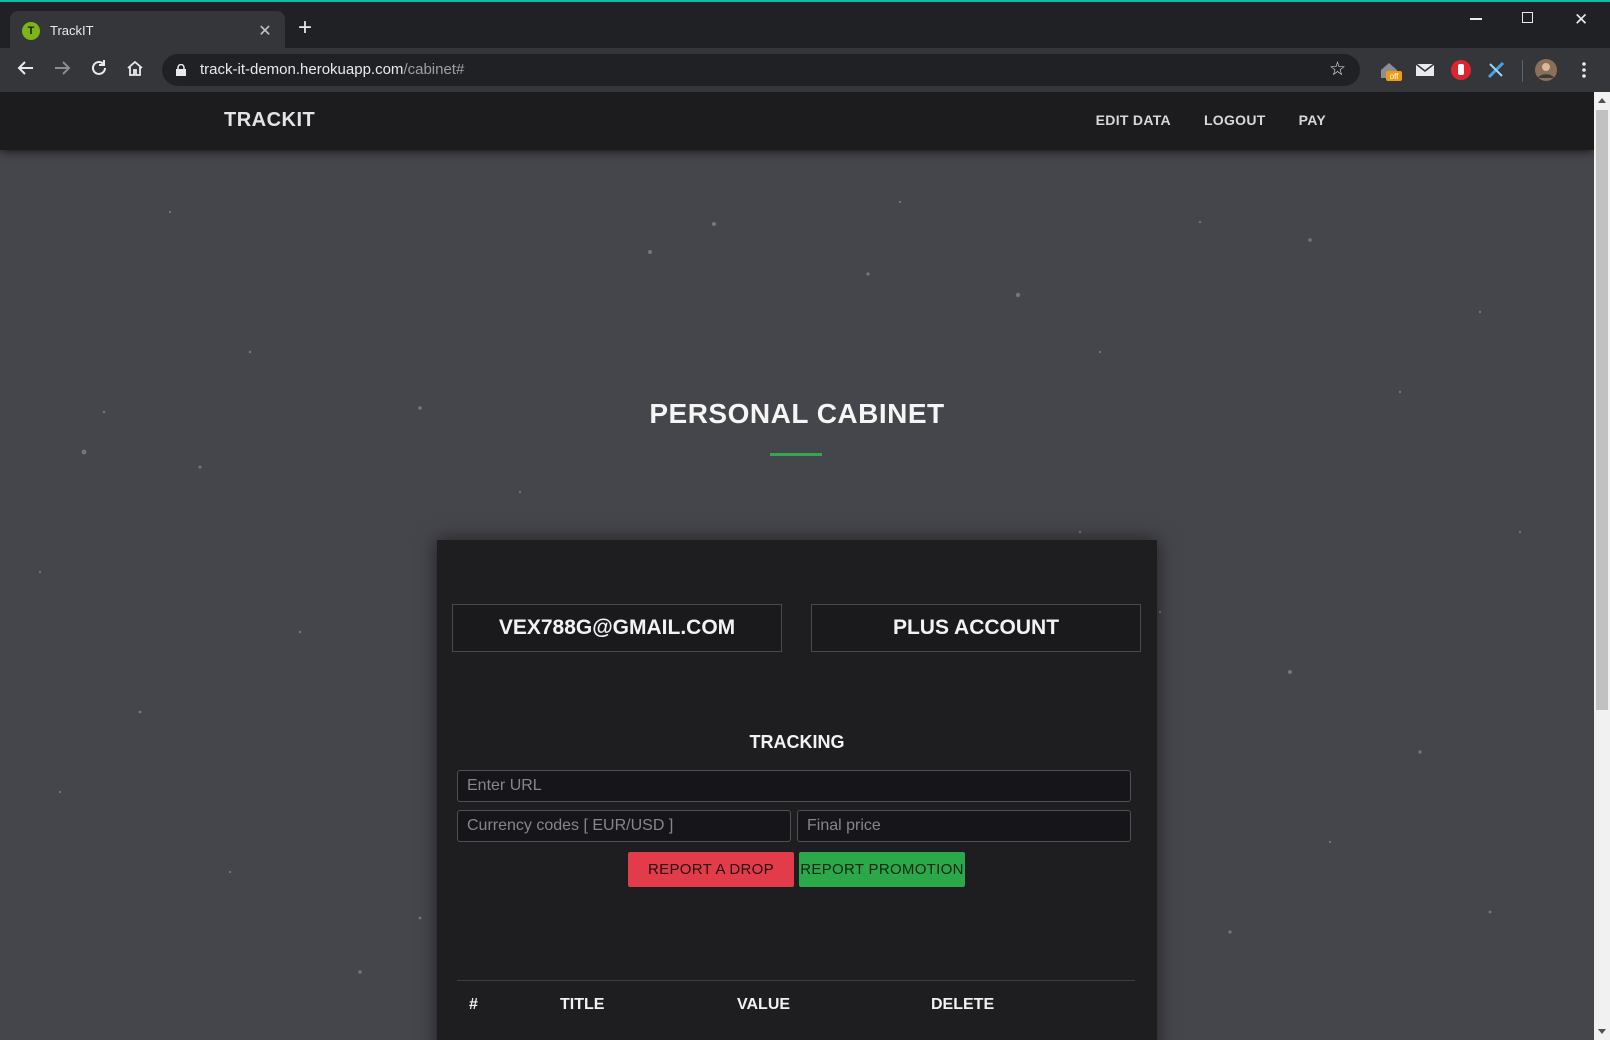  Describe the element at coordinates (797, 413) in the screenshot. I see `page-title: PERSONAL CABINET` at that location.